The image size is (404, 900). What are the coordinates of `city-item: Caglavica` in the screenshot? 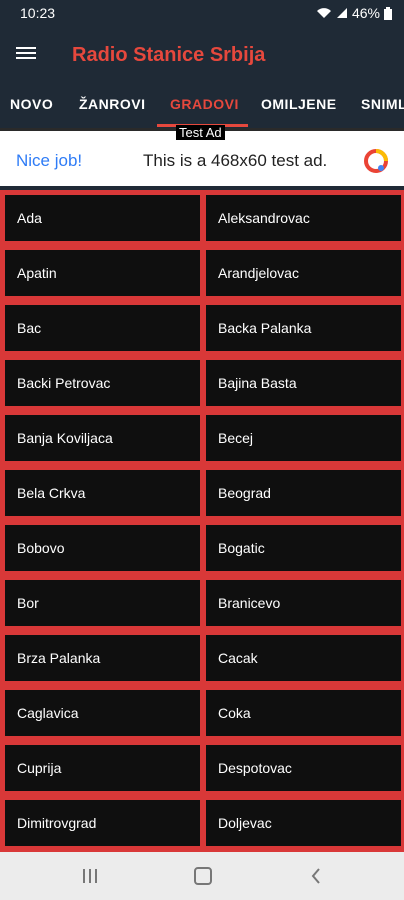 It's located at (102, 713).